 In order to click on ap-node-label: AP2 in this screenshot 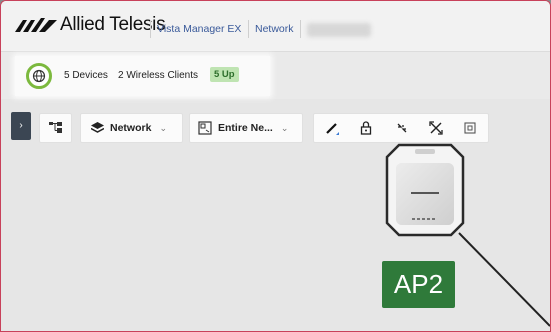, I will do `click(418, 284)`.